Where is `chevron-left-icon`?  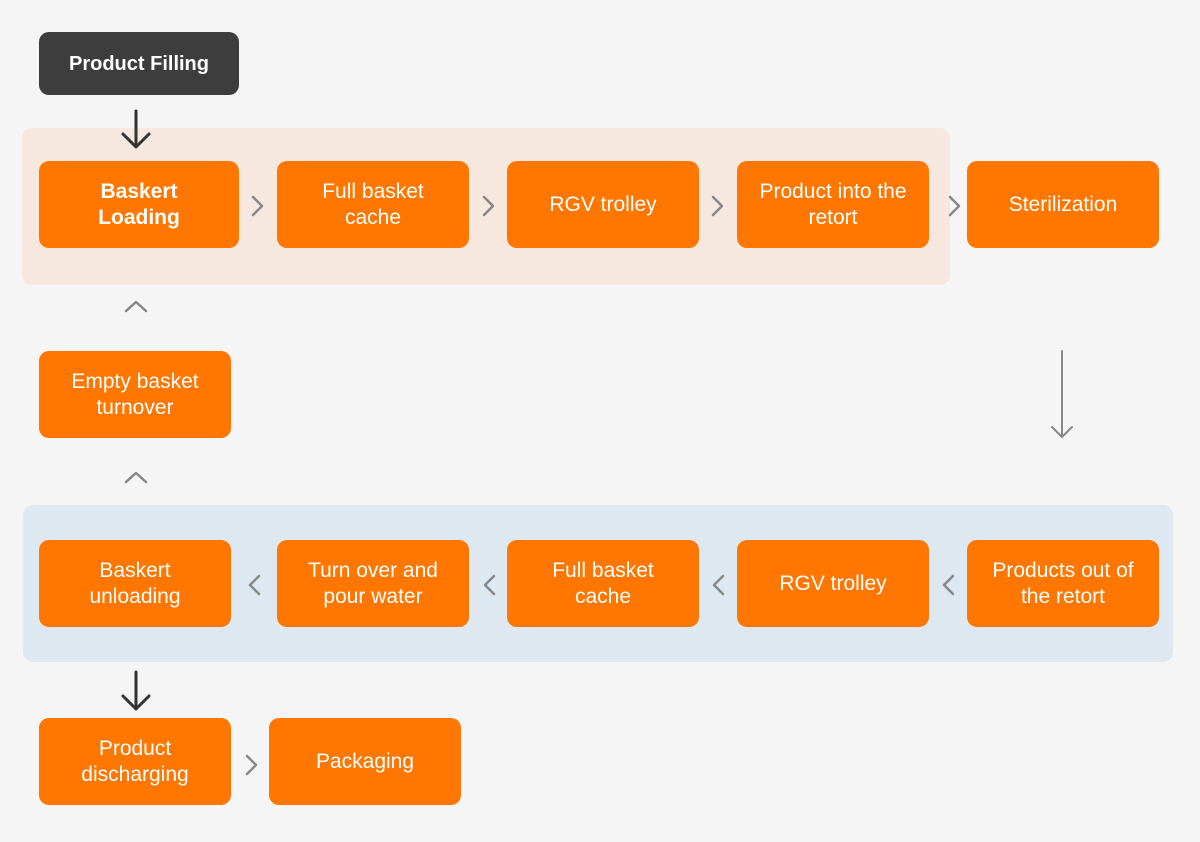 chevron-left-icon is located at coordinates (601, 585).